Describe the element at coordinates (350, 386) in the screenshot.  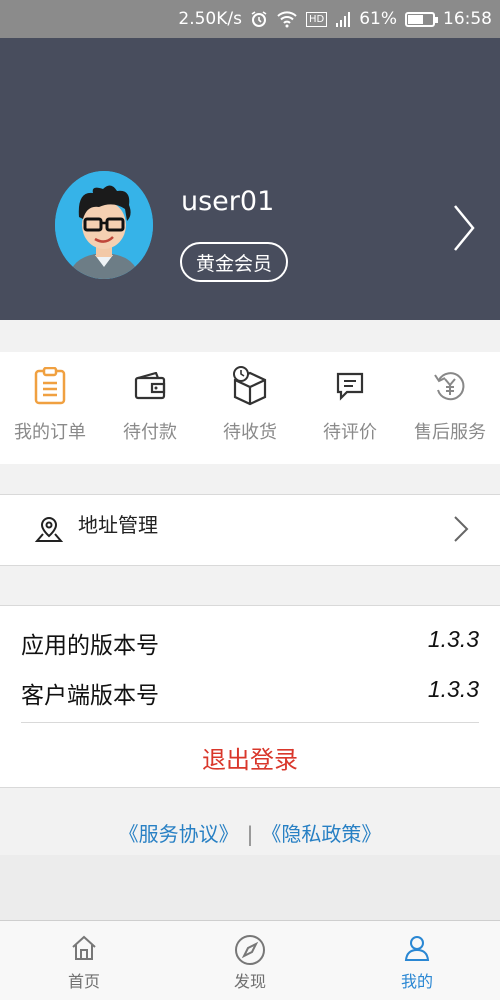
I see `comment-icon` at that location.